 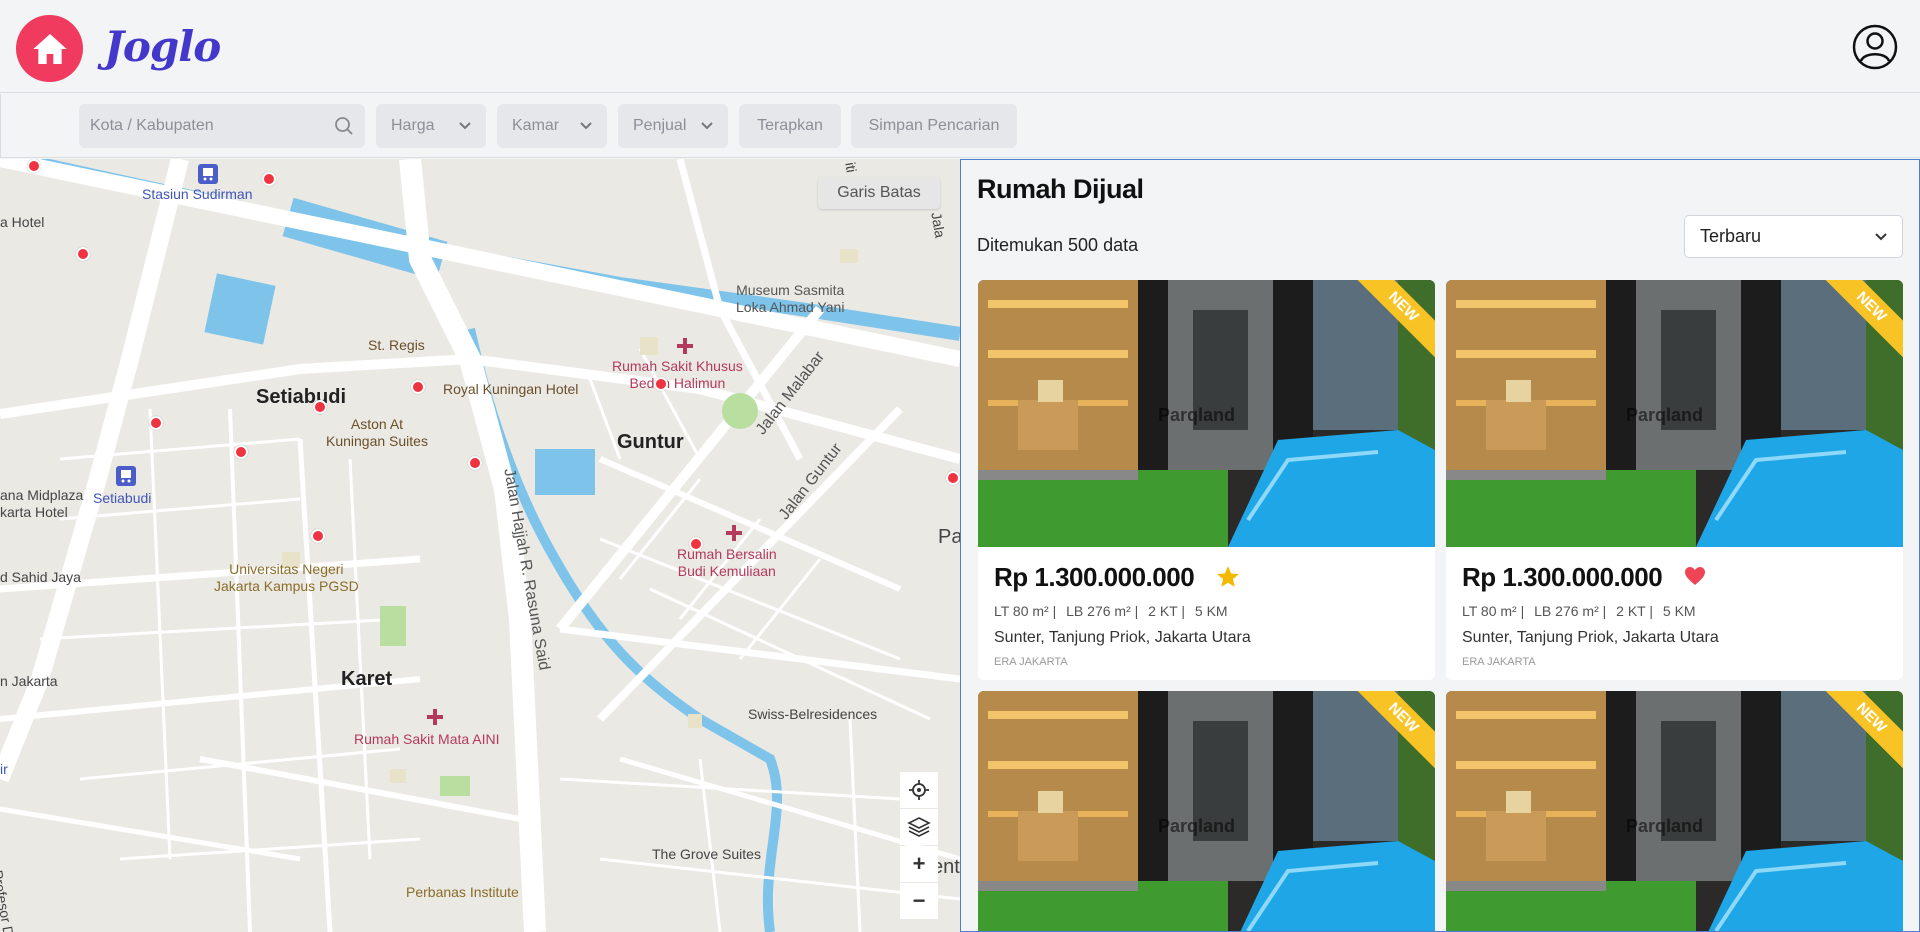 I want to click on page-title: Rumah Dijual, so click(x=1060, y=189).